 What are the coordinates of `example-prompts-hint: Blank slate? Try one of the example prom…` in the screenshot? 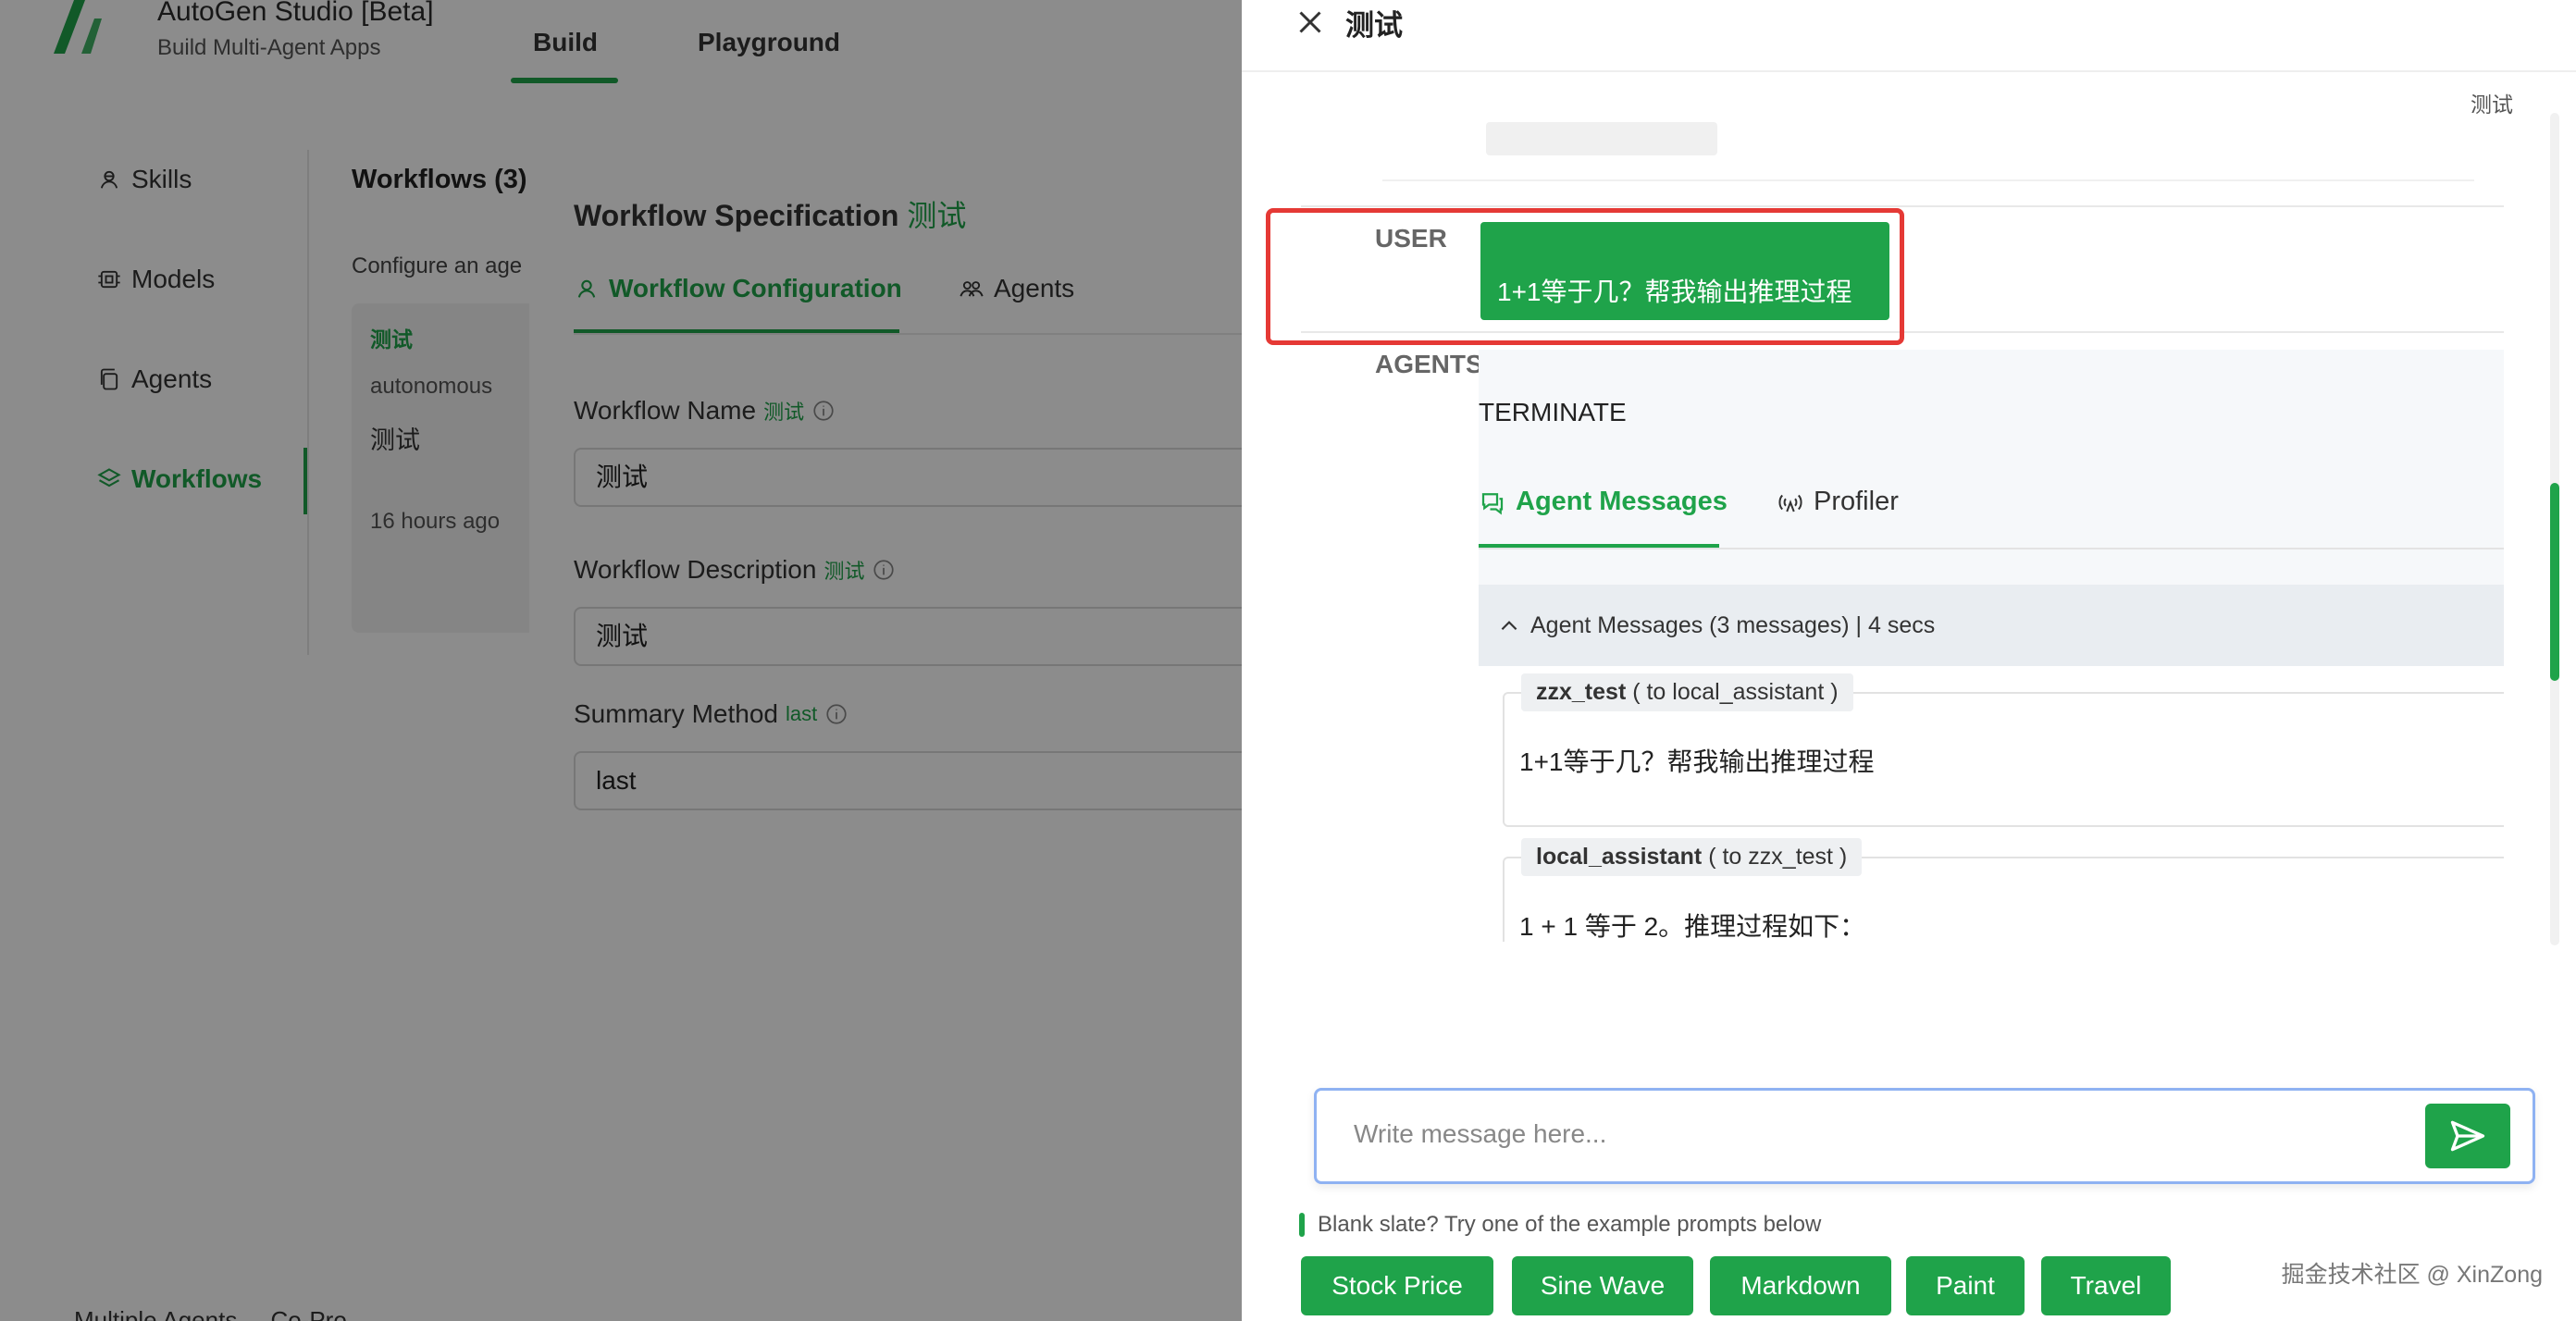 It's located at (1560, 1225).